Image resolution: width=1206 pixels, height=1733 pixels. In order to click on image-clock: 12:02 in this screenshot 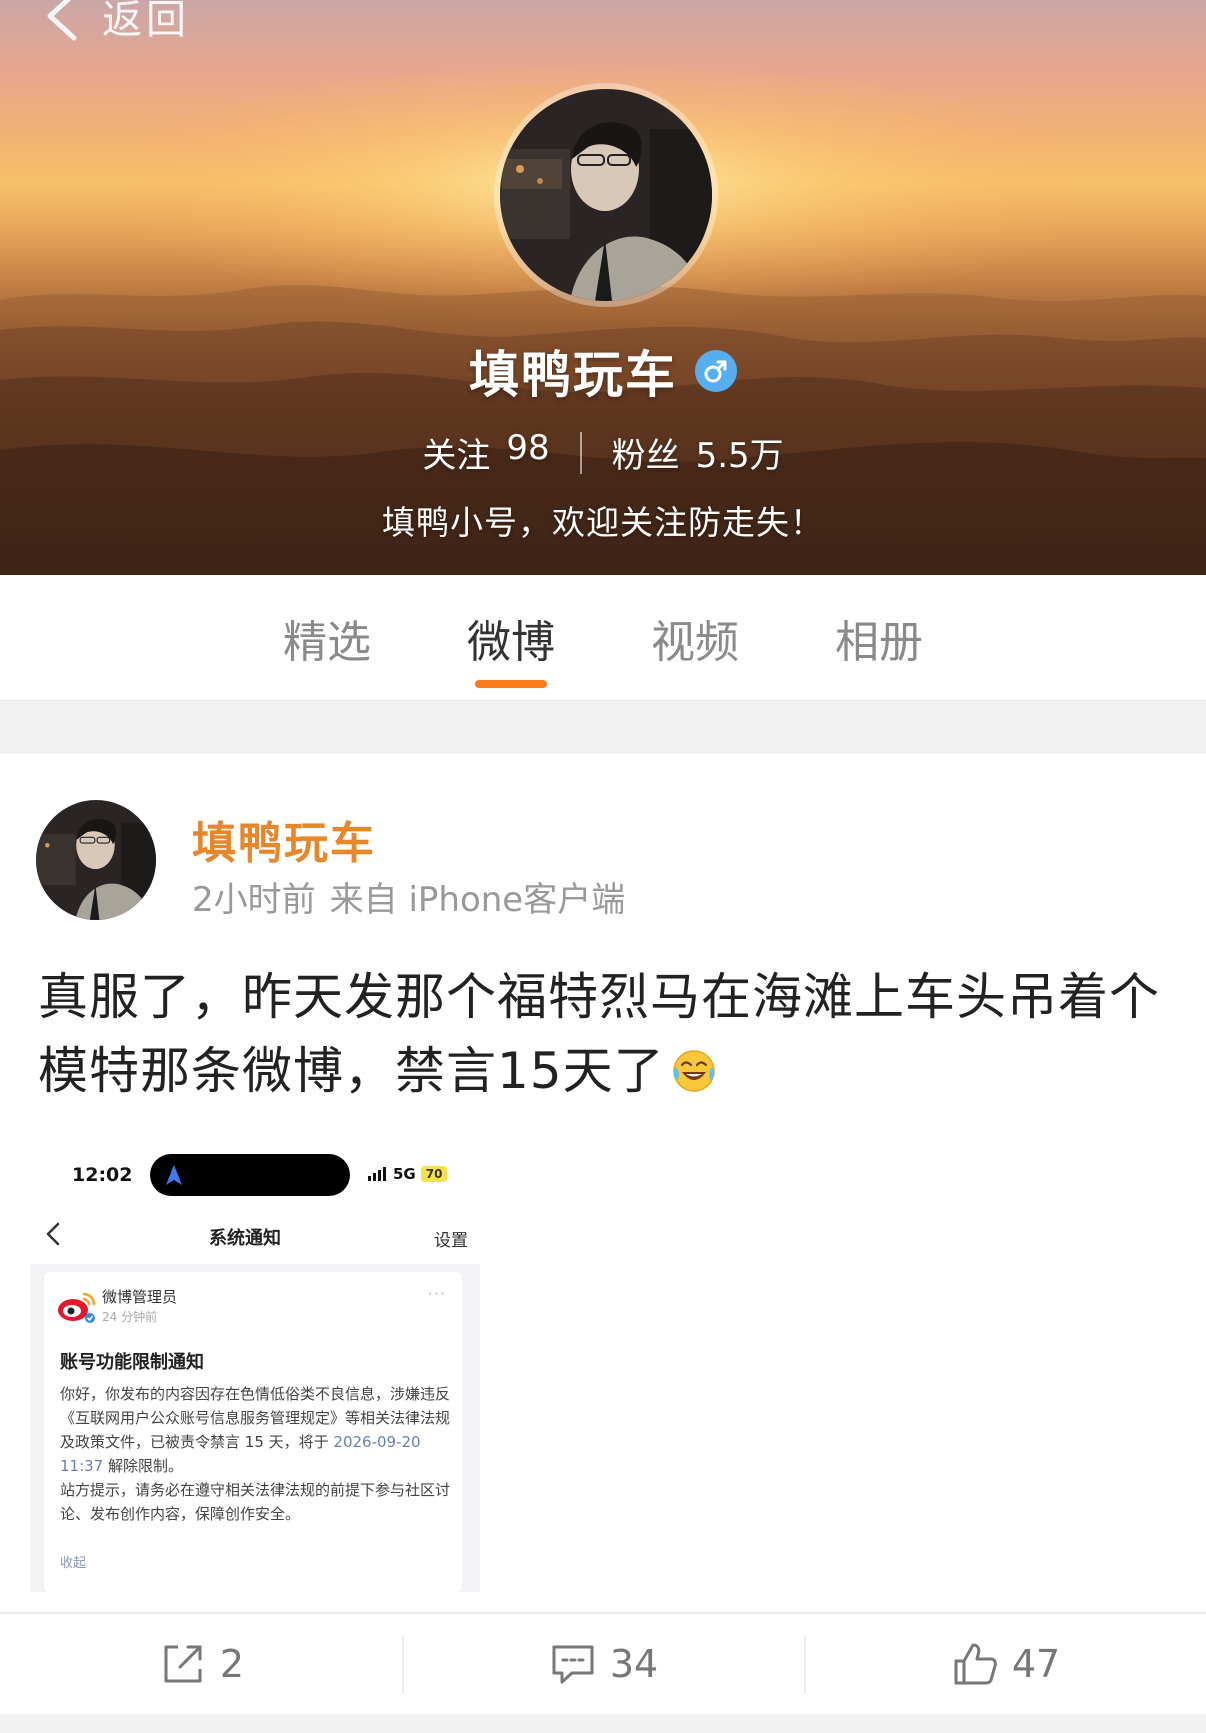, I will do `click(102, 1175)`.